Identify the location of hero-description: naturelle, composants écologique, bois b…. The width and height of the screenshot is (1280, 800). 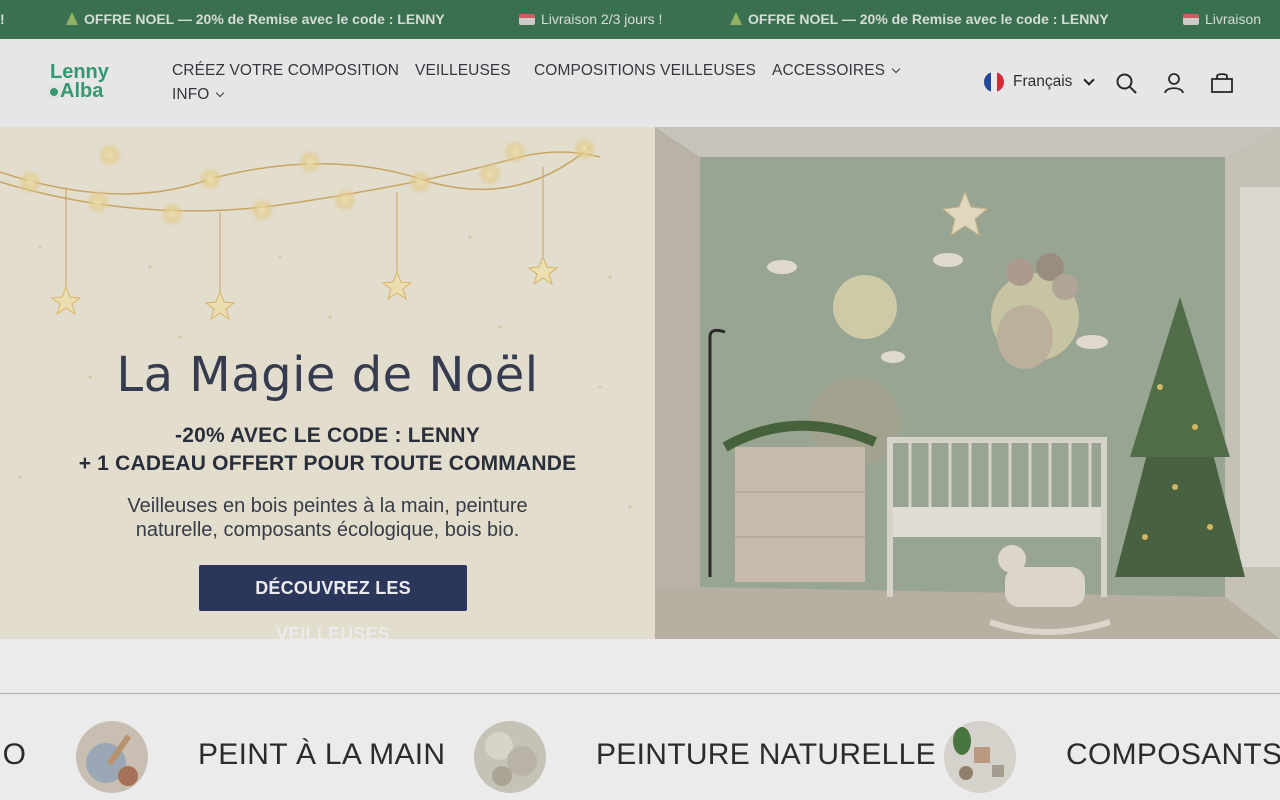
(327, 530).